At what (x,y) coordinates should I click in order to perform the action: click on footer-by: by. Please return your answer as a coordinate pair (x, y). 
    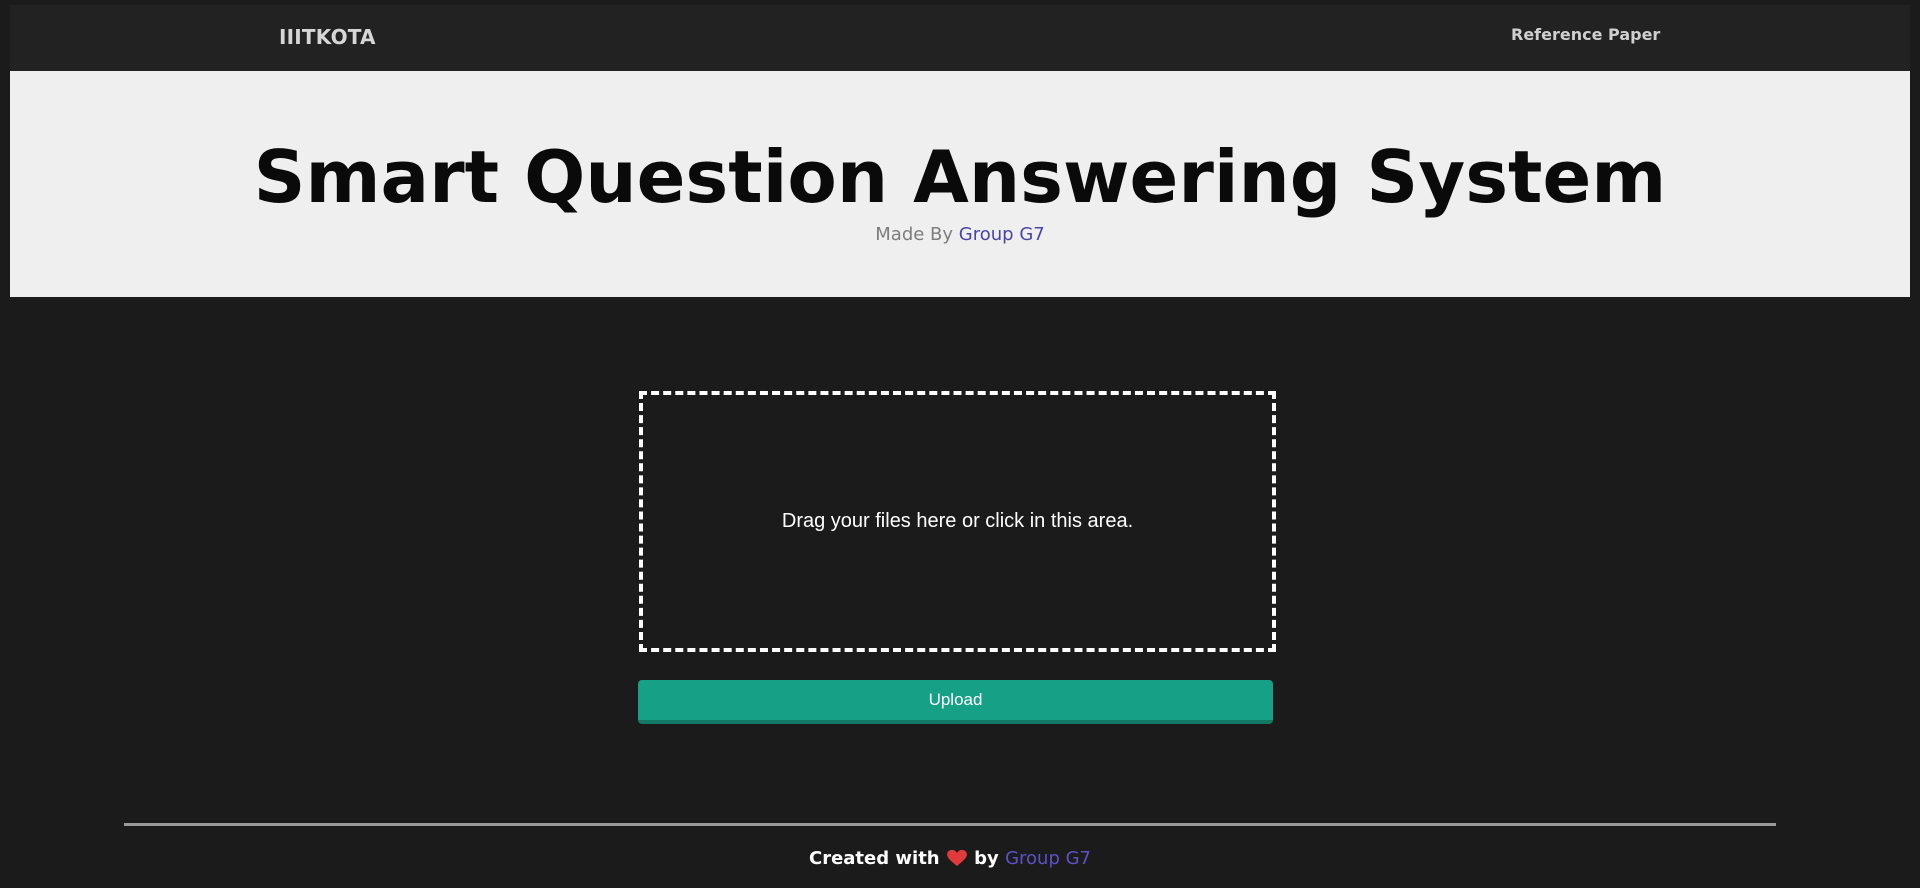
    Looking at the image, I should click on (986, 858).